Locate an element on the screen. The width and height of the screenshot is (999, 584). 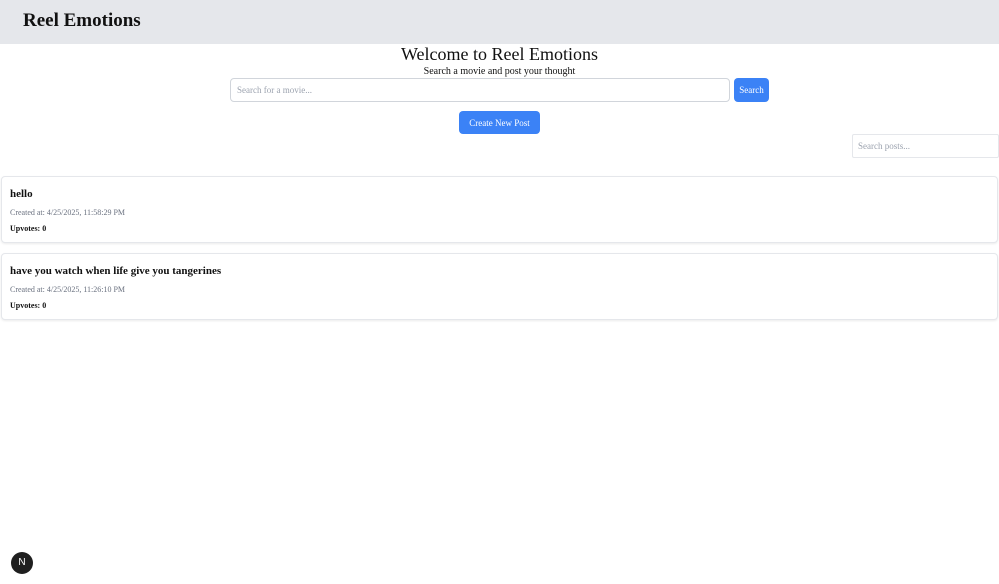
post-search-input is located at coordinates (925, 146).